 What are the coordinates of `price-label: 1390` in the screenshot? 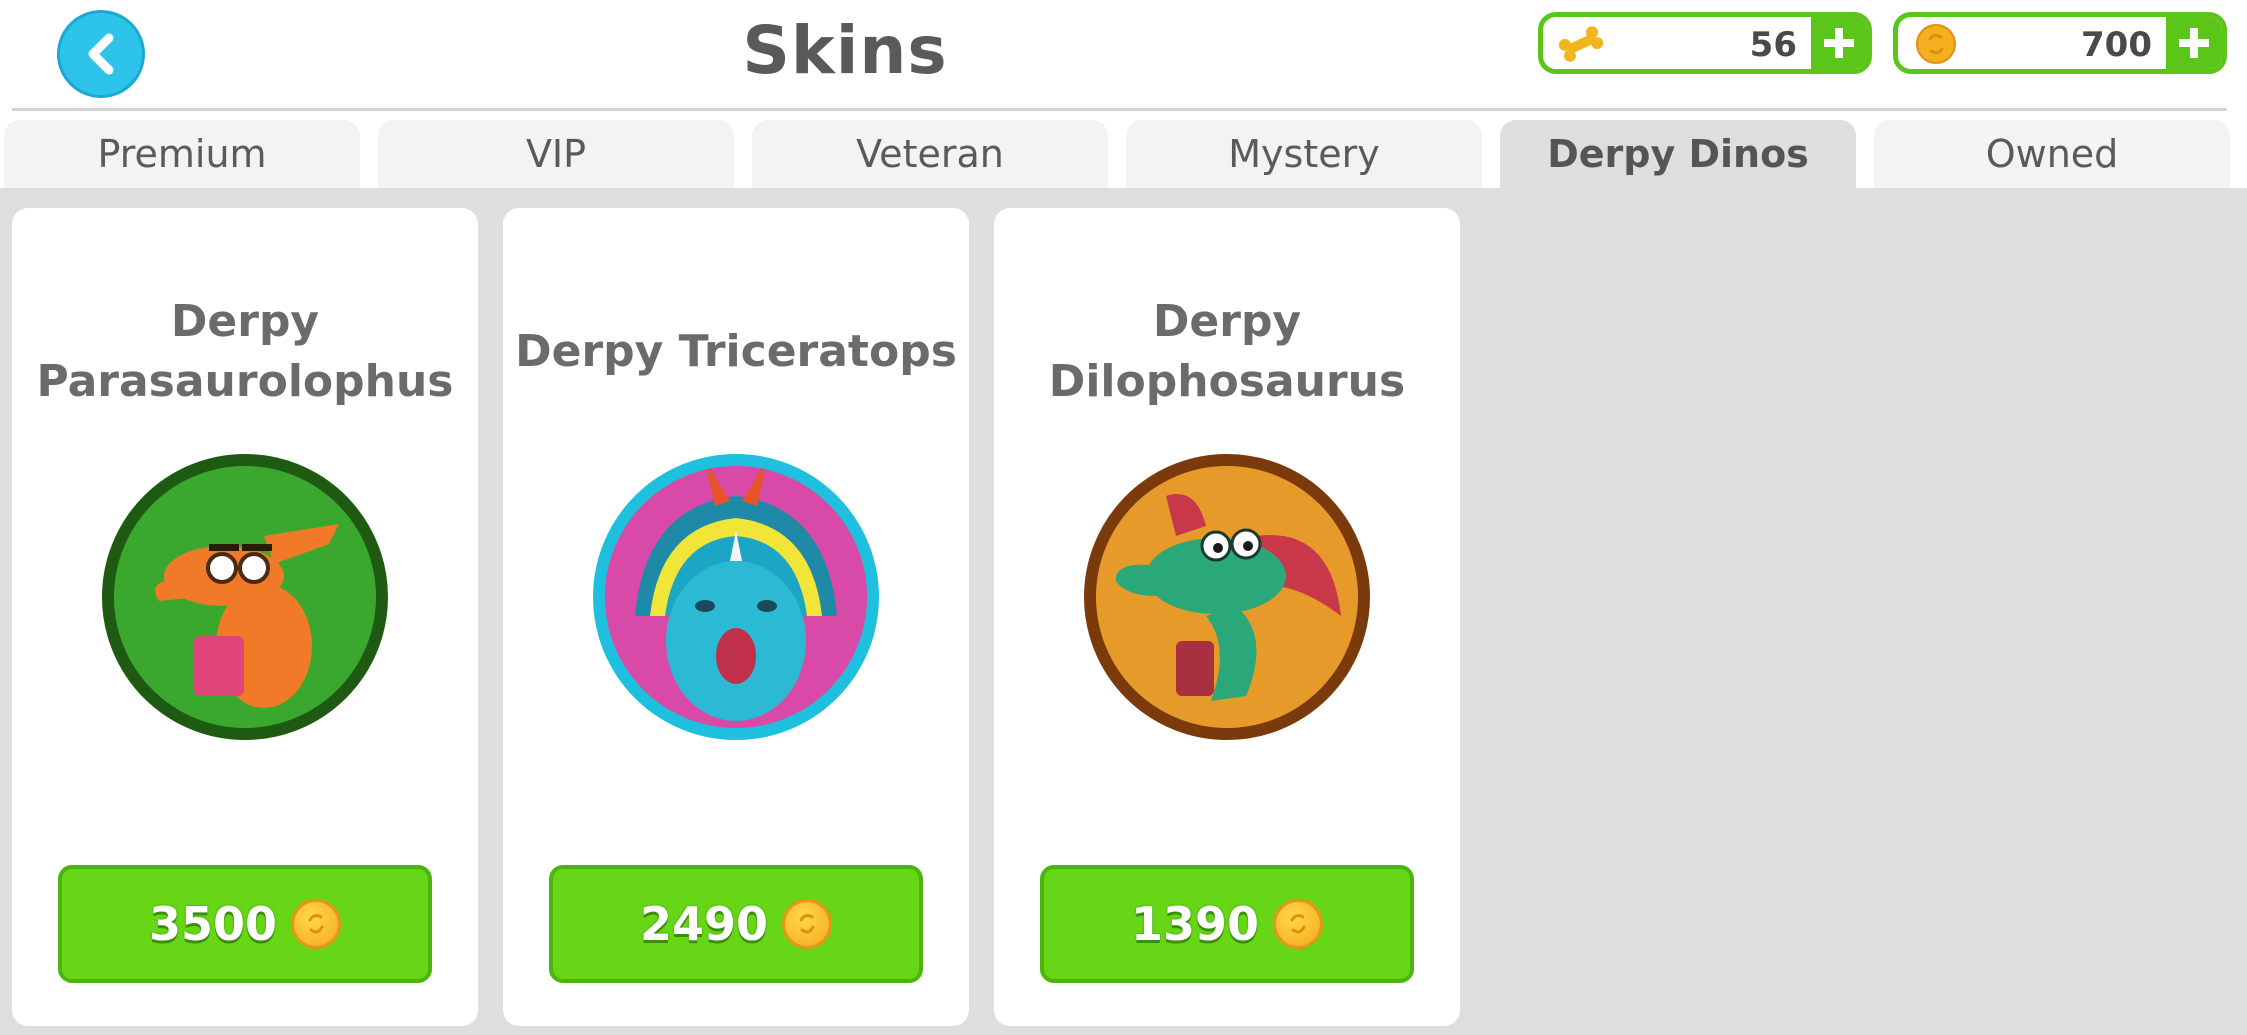 It's located at (1195, 924).